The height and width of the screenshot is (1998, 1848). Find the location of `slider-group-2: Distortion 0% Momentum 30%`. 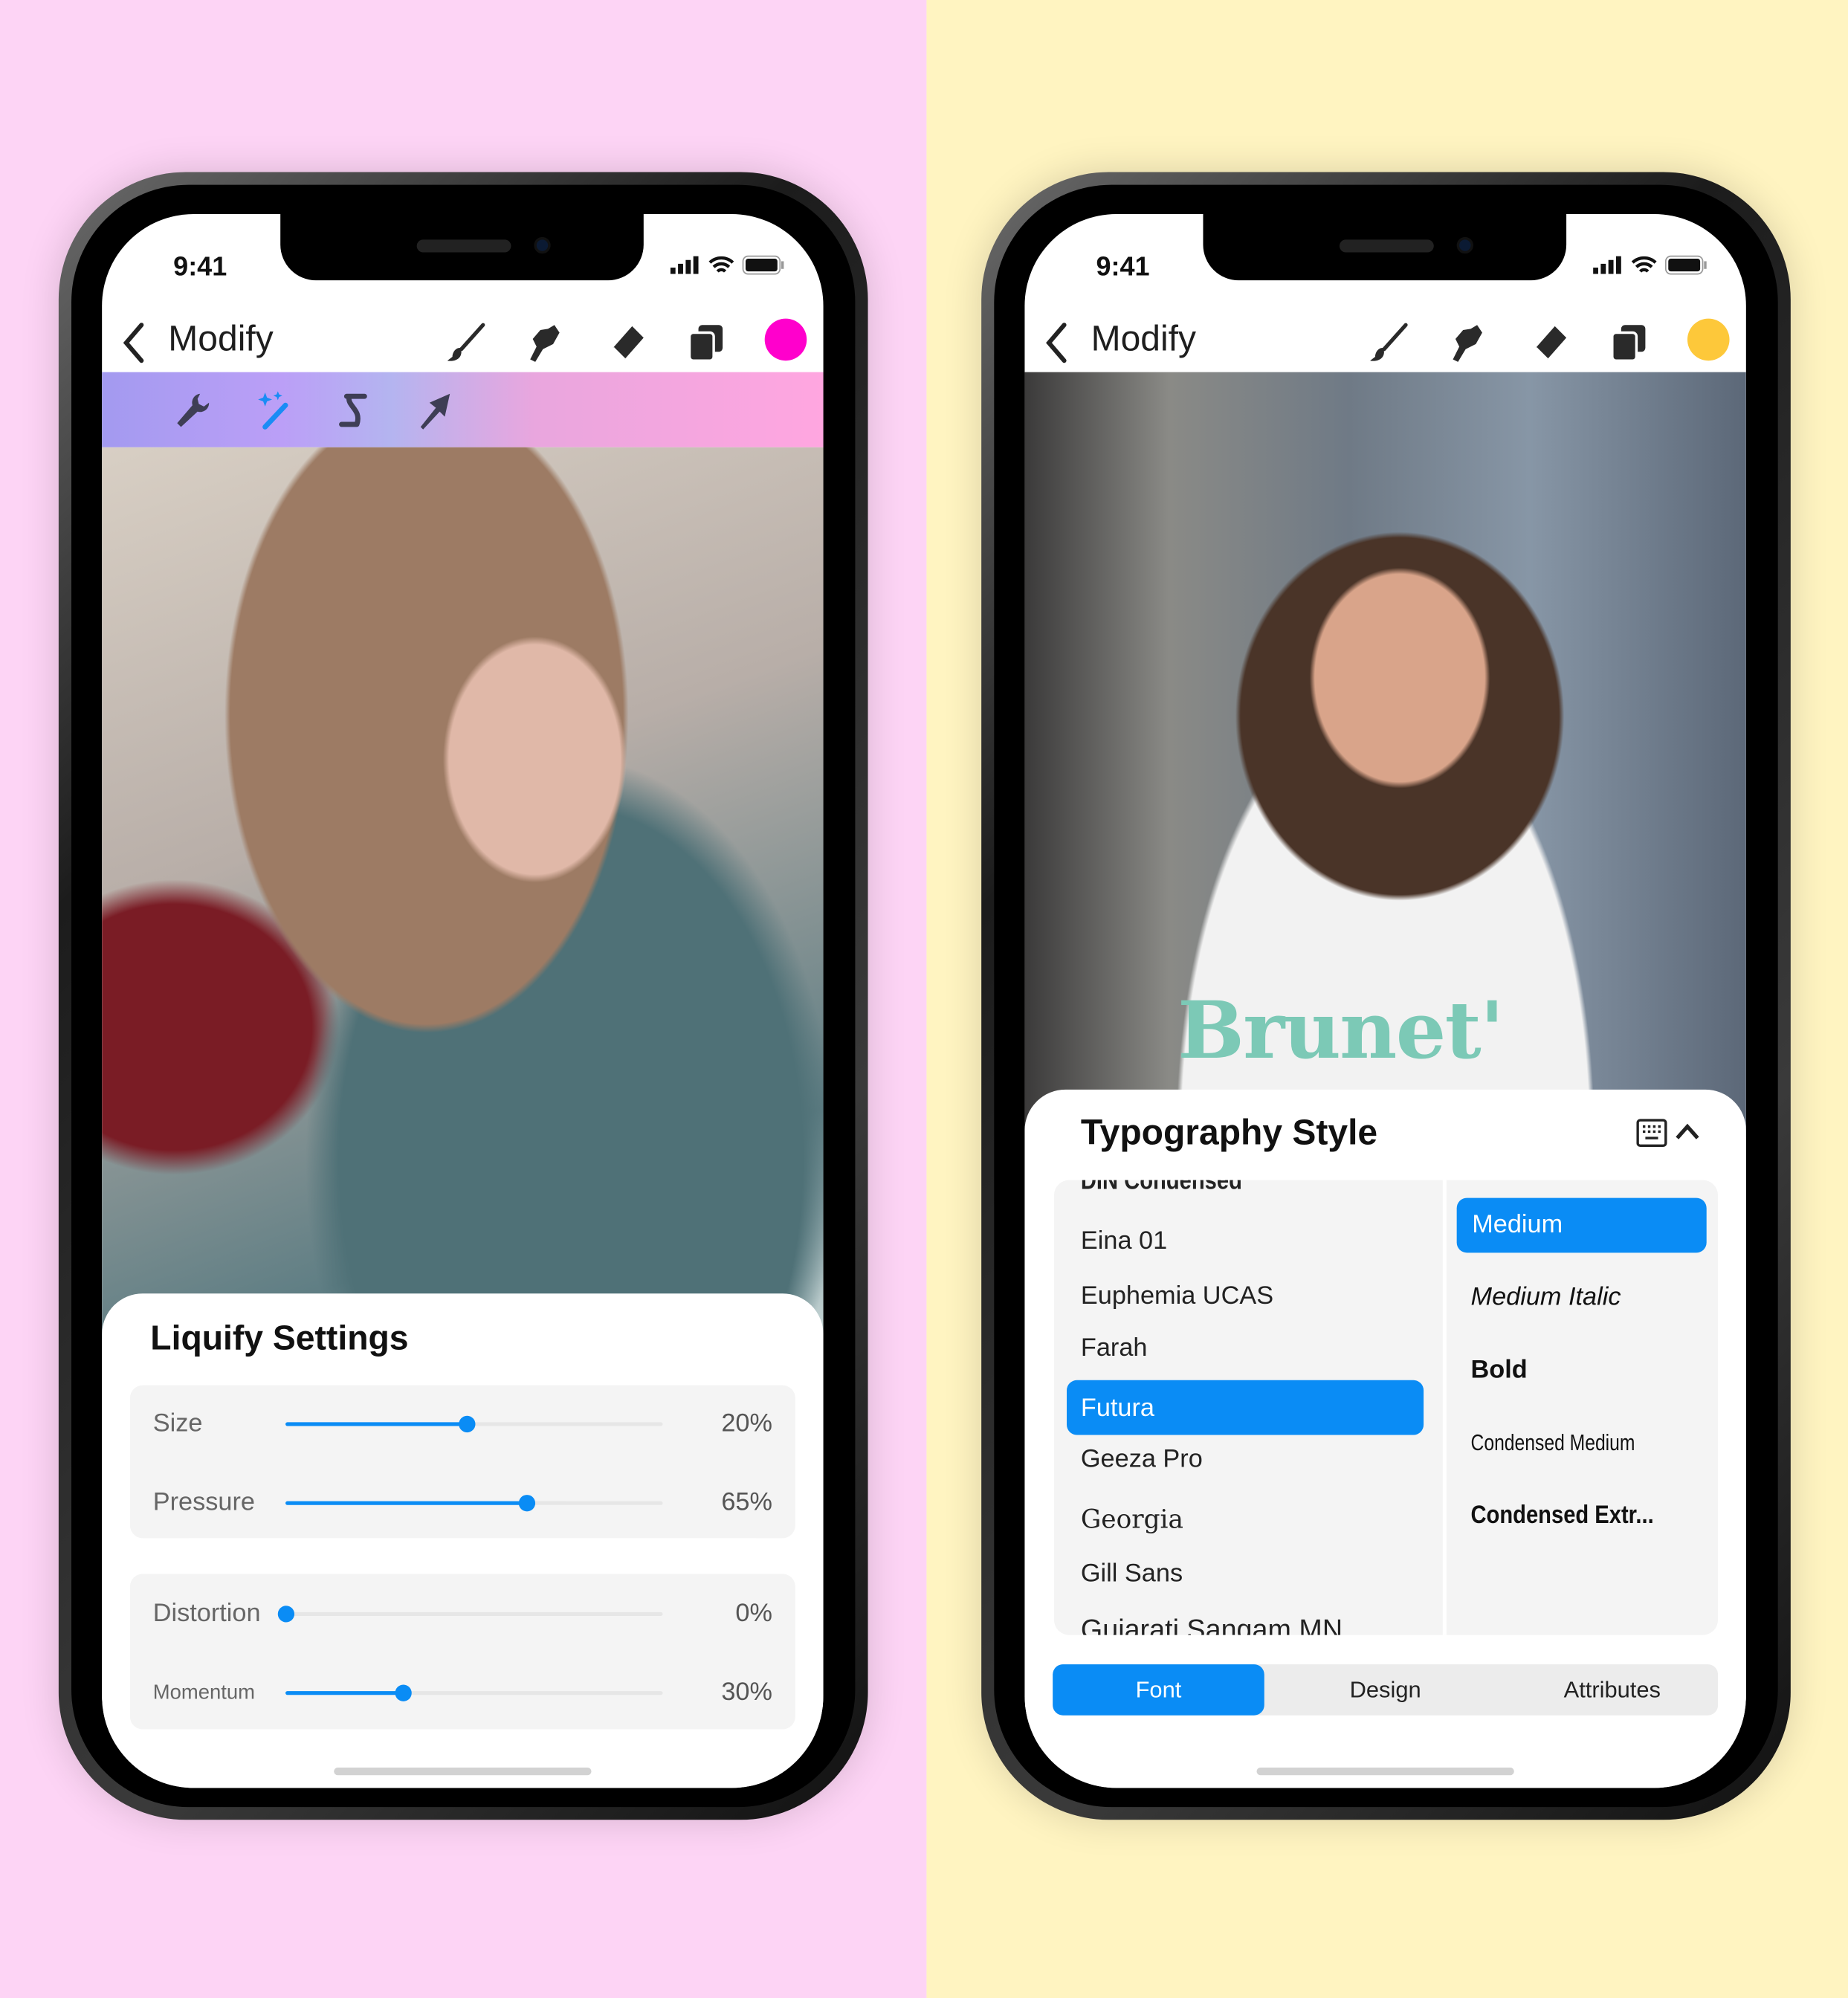

slider-group-2: Distortion 0% Momentum 30% is located at coordinates (462, 1652).